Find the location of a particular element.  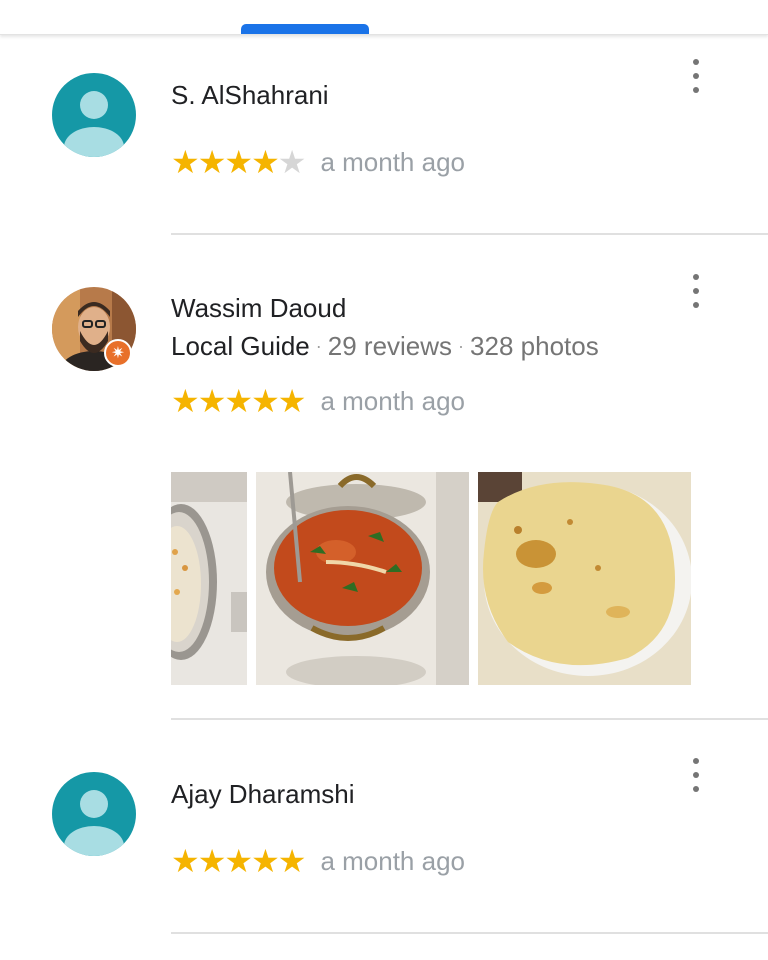

reviewer-meta: Local Guide · 29 reviews · 328 photos is located at coordinates (385, 346).